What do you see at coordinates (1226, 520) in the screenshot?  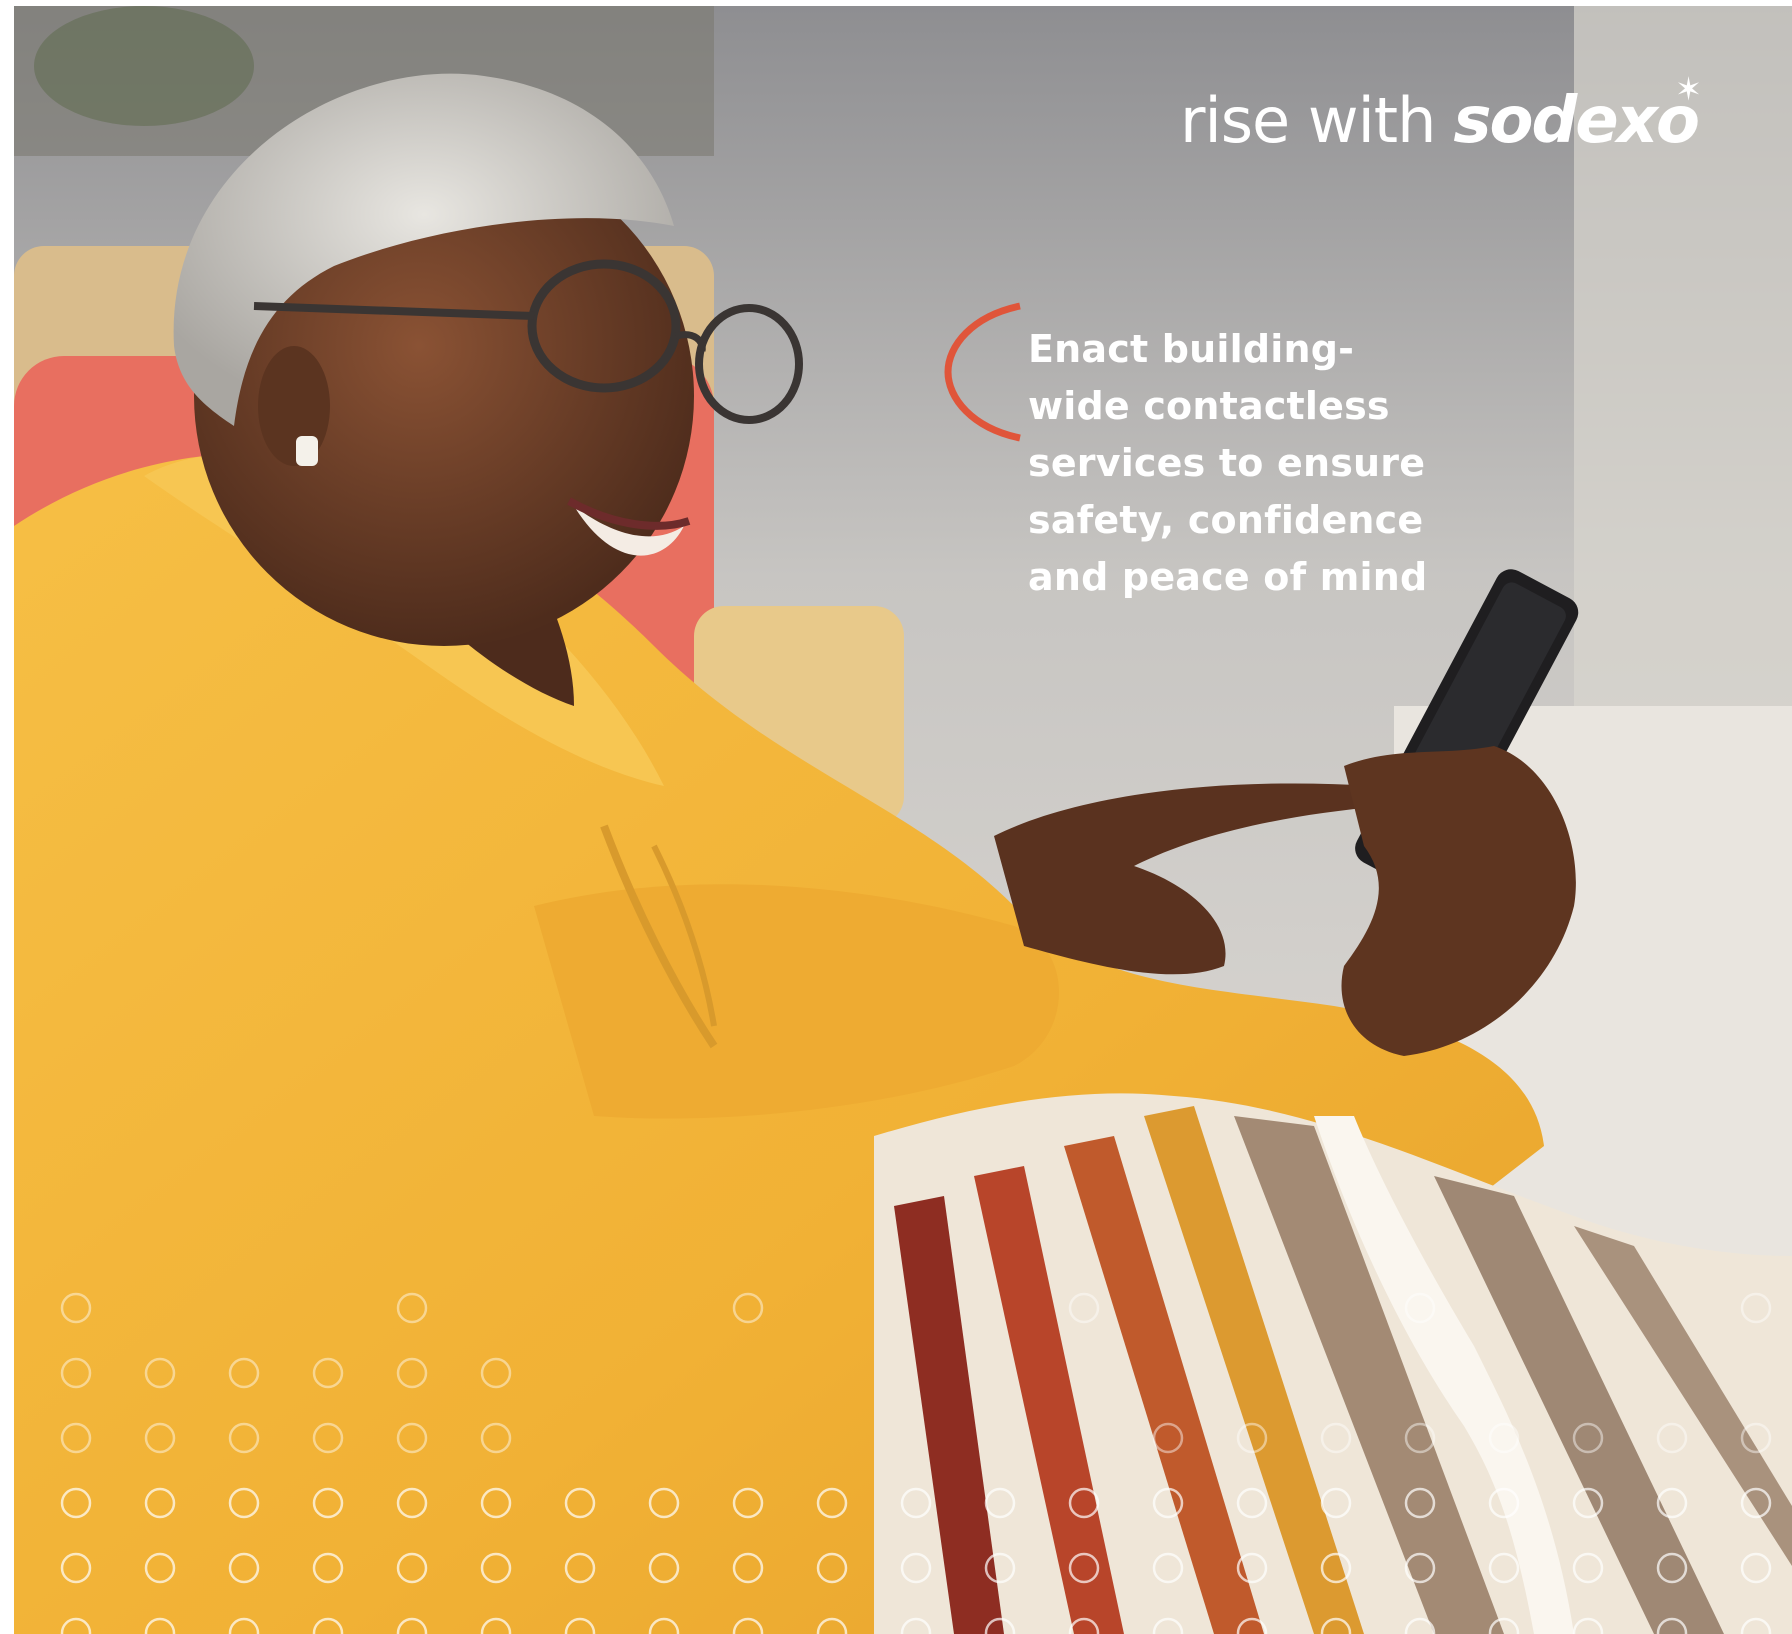 I see `tagline-line: safety, confidence` at bounding box center [1226, 520].